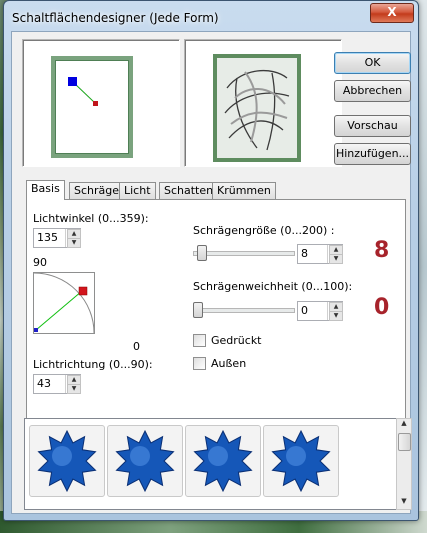 Image resolution: width=427 pixels, height=533 pixels. Describe the element at coordinates (97, 190) in the screenshot. I see `tab-bevel: Schräge` at that location.